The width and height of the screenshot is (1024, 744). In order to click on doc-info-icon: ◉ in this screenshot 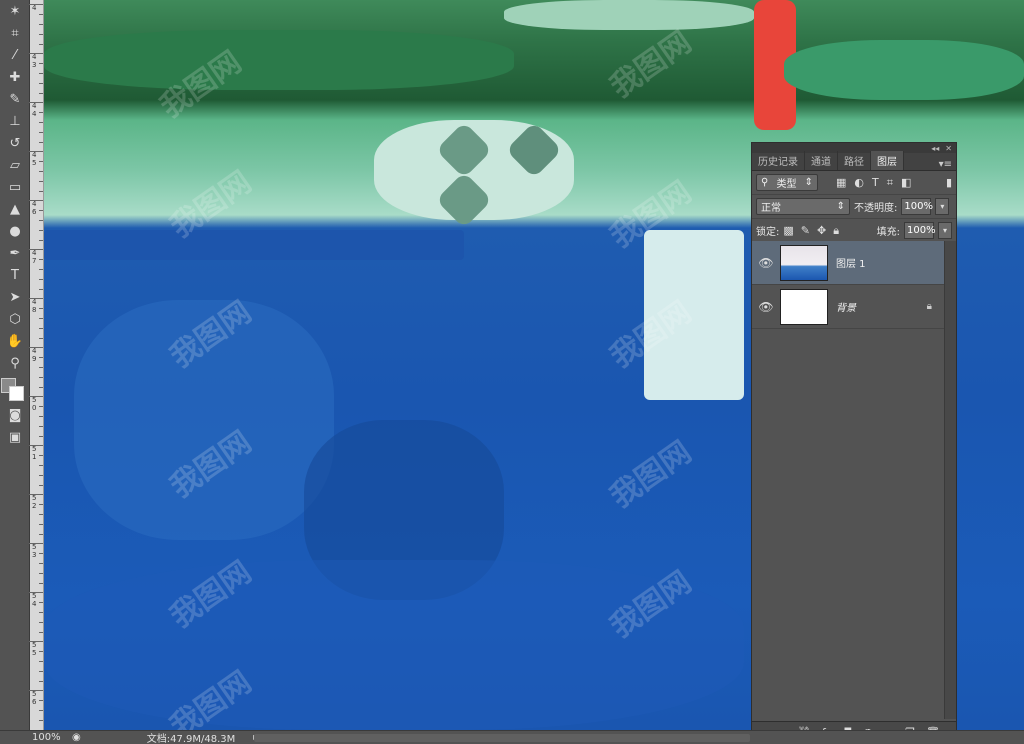, I will do `click(76, 737)`.